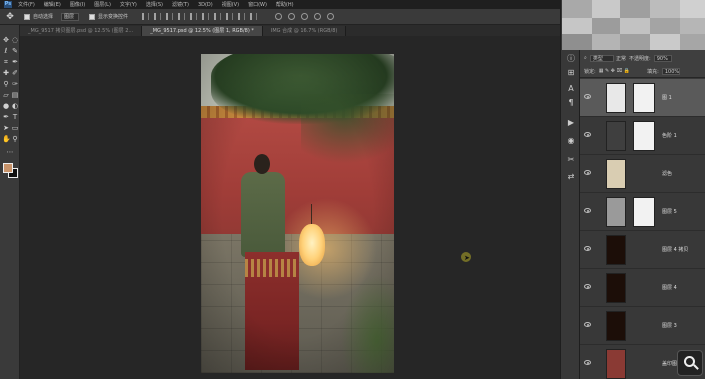 The width and height of the screenshot is (705, 379). Describe the element at coordinates (230, 16) in the screenshot. I see `distribute-h-icon` at that location.